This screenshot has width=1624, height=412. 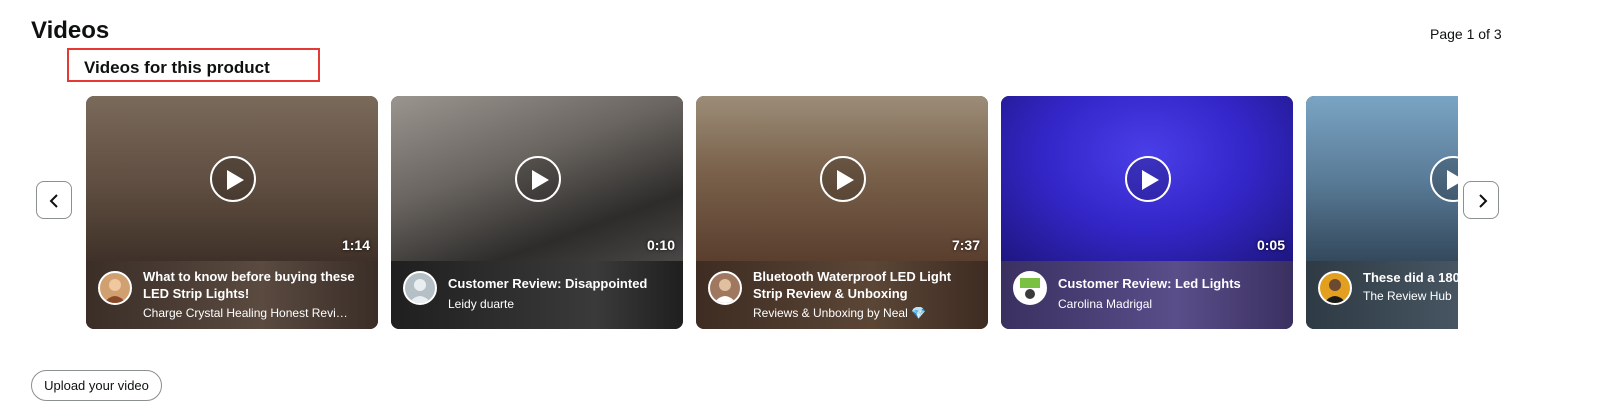 What do you see at coordinates (96, 385) in the screenshot?
I see `upload-video-button: Upload your video` at bounding box center [96, 385].